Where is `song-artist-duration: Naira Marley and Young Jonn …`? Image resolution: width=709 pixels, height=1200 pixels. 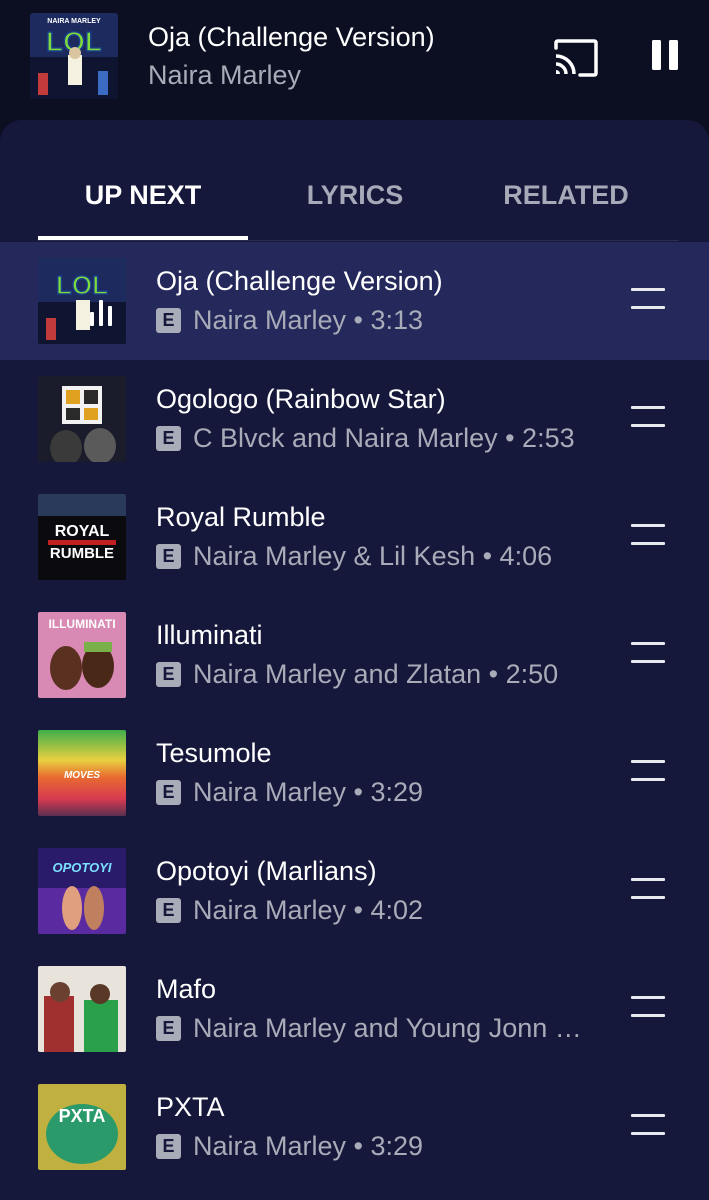
song-artist-duration: Naira Marley and Young Jonn … is located at coordinates (387, 1028).